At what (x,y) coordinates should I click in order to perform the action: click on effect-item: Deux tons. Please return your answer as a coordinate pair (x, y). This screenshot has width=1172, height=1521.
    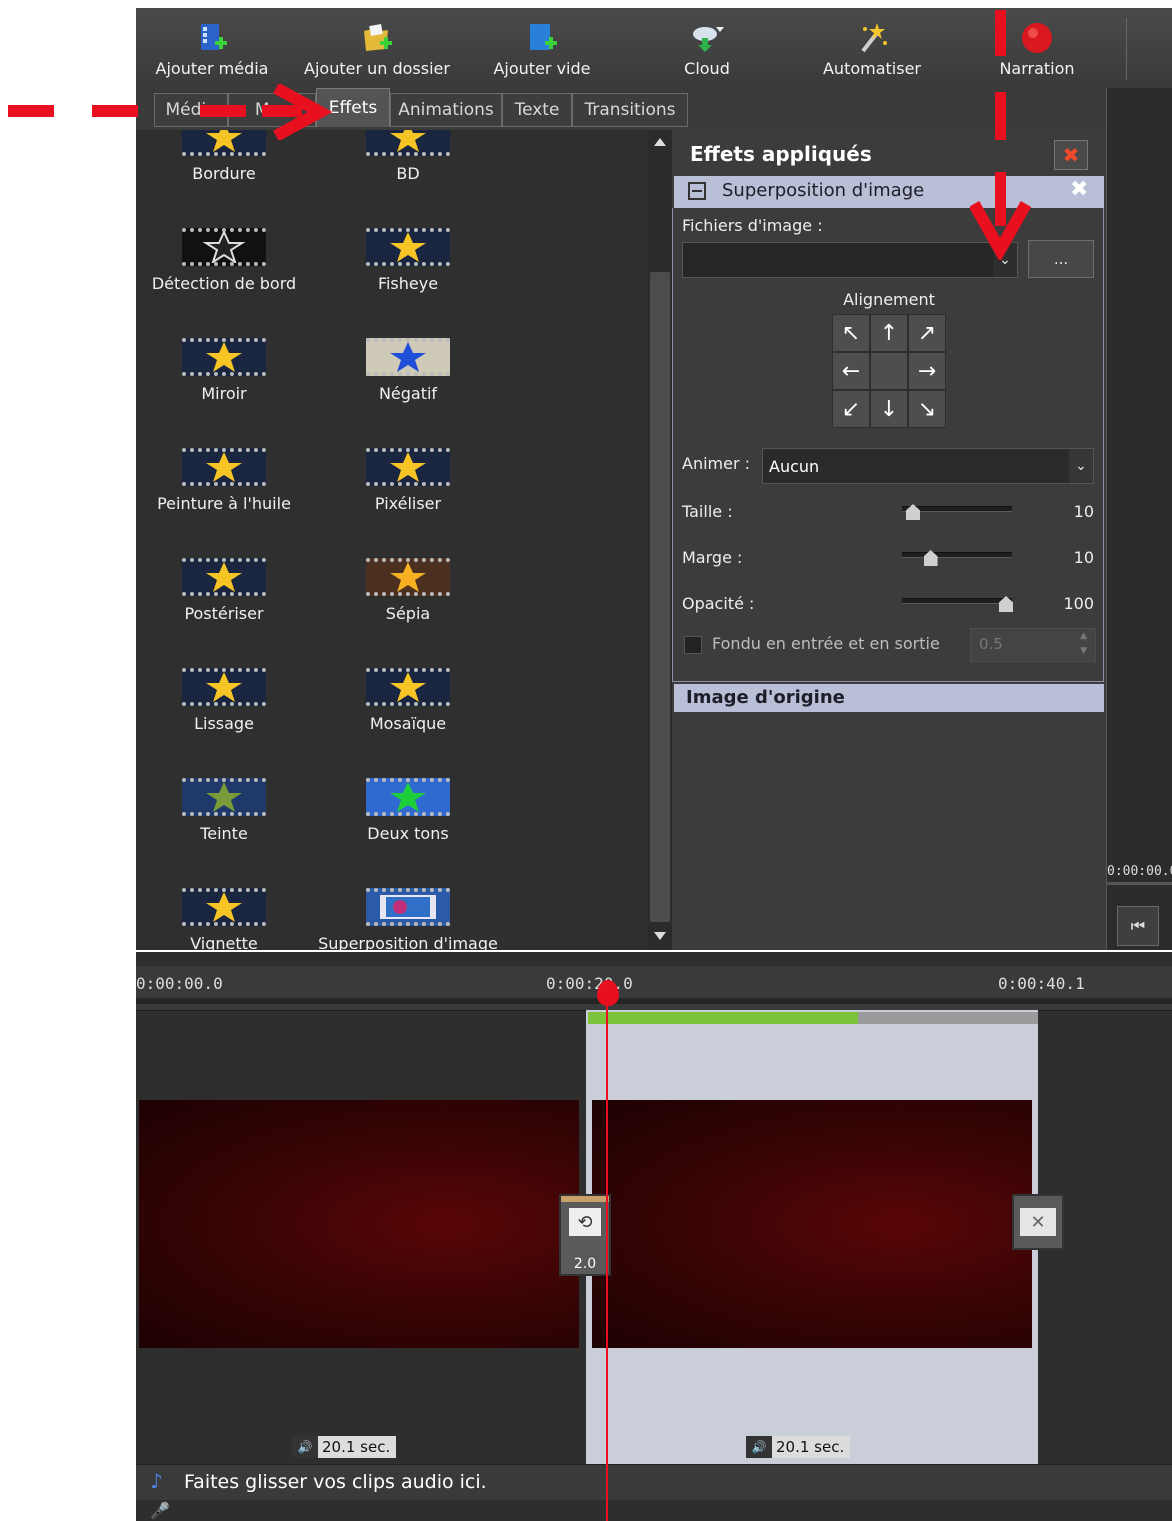
    Looking at the image, I should click on (408, 833).